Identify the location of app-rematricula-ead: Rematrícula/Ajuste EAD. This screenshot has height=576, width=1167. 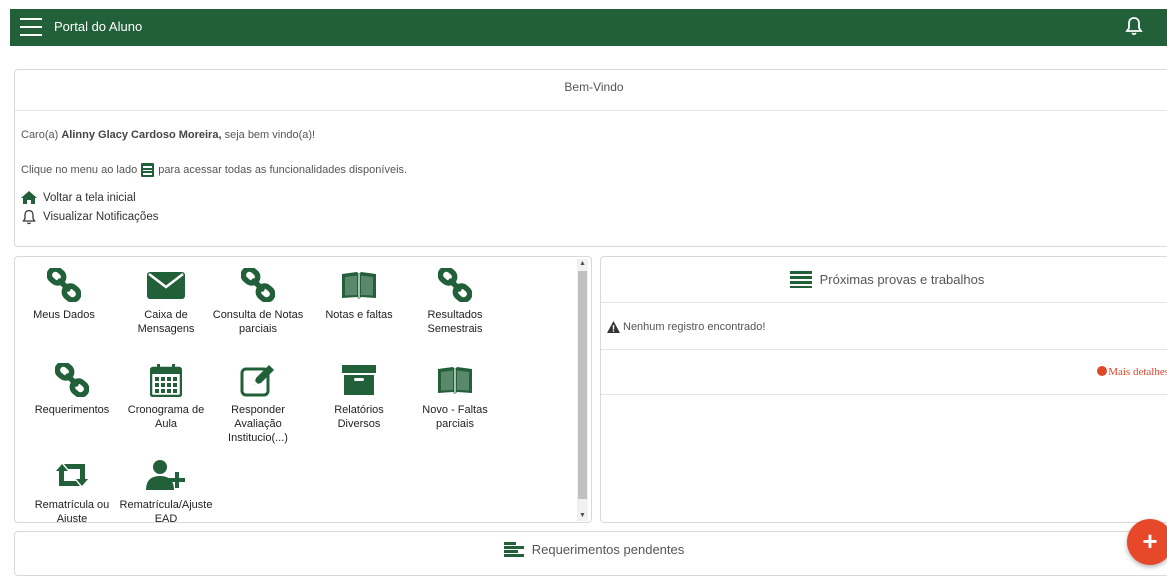
(166, 490).